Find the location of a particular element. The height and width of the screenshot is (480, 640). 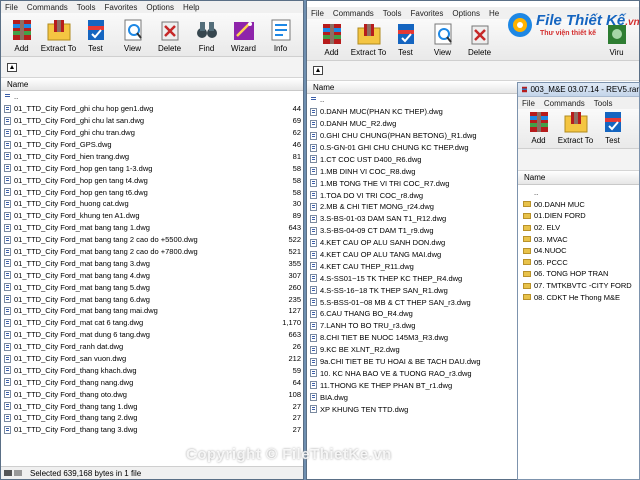

window-title: 003_M&E 03.07.14 - REV5.rar is located at coordinates (584, 89).